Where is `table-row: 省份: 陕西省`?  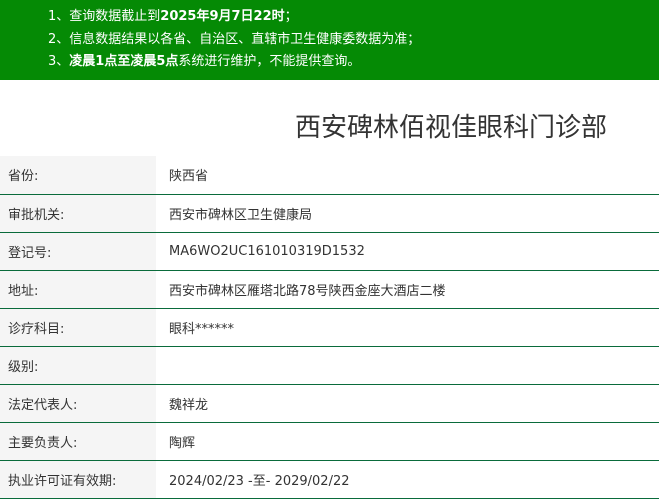 table-row: 省份: 陕西省 is located at coordinates (329, 175).